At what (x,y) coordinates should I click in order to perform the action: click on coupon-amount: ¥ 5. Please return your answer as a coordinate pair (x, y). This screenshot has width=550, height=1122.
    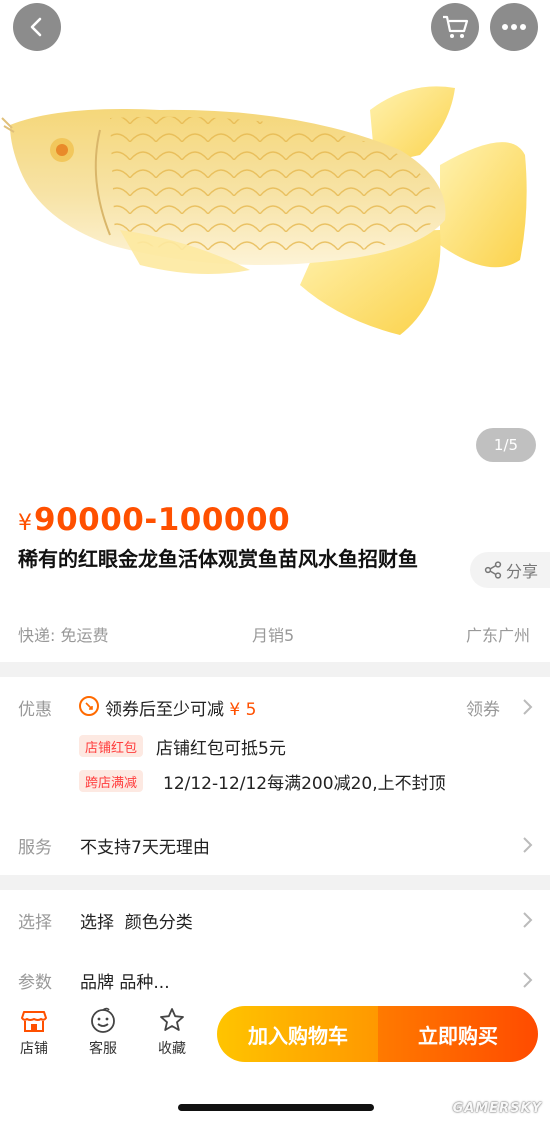
    Looking at the image, I should click on (243, 710).